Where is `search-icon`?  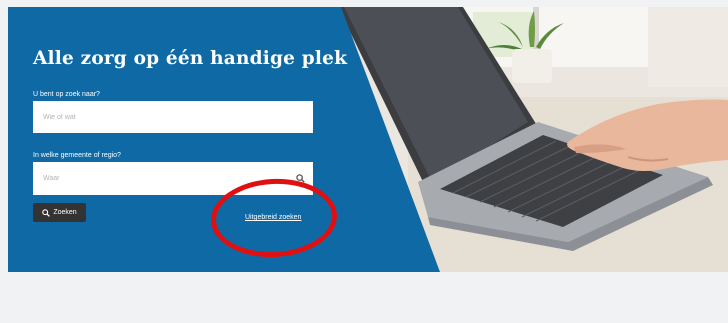
search-icon is located at coordinates (46, 212).